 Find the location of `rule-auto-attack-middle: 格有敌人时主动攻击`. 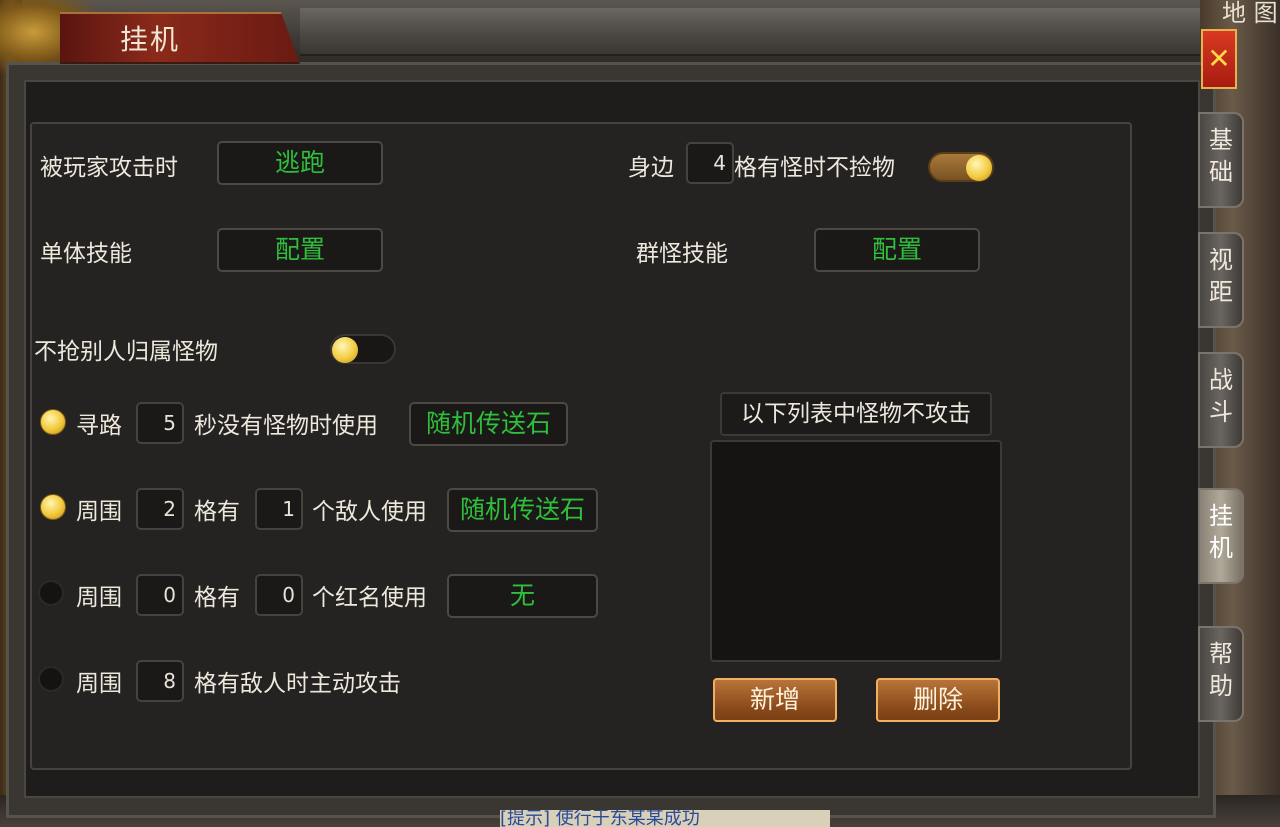

rule-auto-attack-middle: 格有敌人时主动攻击 is located at coordinates (297, 684).